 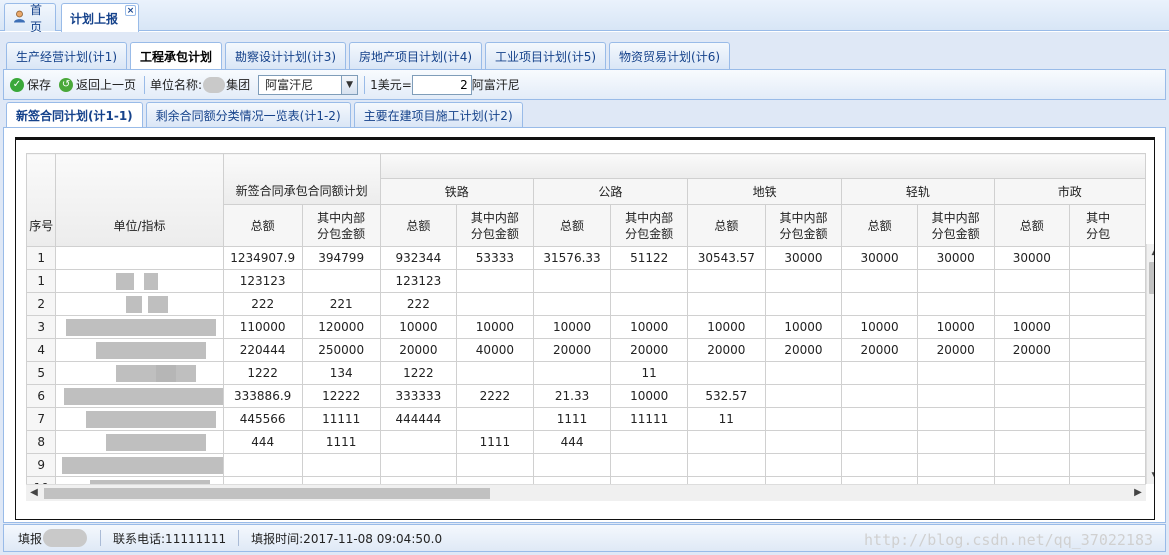 I want to click on table-row: 7 445566 11111 444444 1111 11111 11, so click(x=586, y=419).